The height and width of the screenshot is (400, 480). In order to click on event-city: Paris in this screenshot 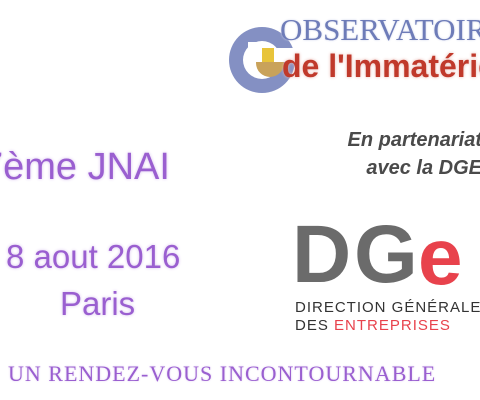, I will do `click(98, 303)`.